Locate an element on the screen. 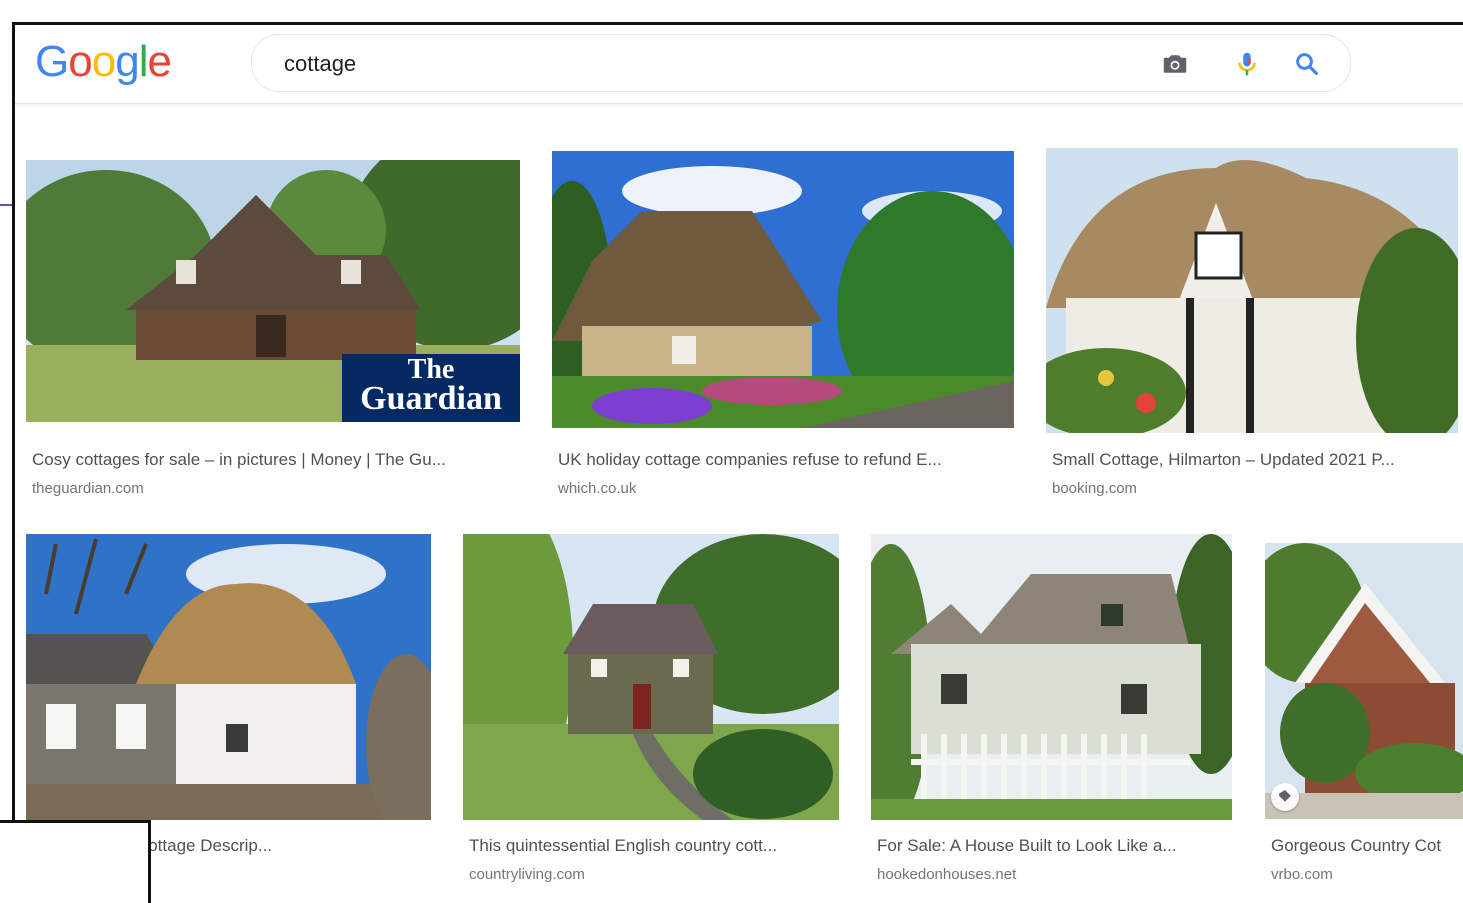 The image size is (1463, 903). frame-accent-line is located at coordinates (6, 205).